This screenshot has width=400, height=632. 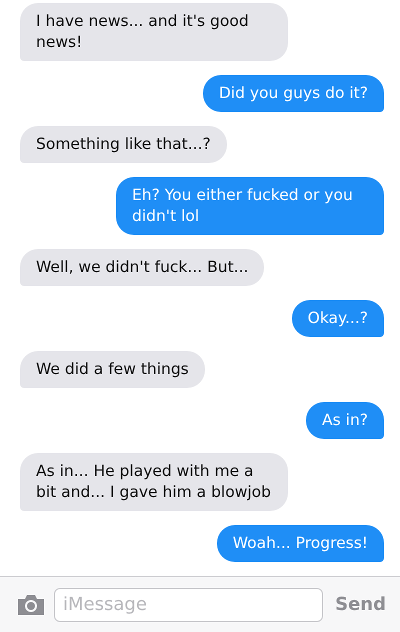 What do you see at coordinates (112, 369) in the screenshot?
I see `received-message-bubble: We did a few things` at bounding box center [112, 369].